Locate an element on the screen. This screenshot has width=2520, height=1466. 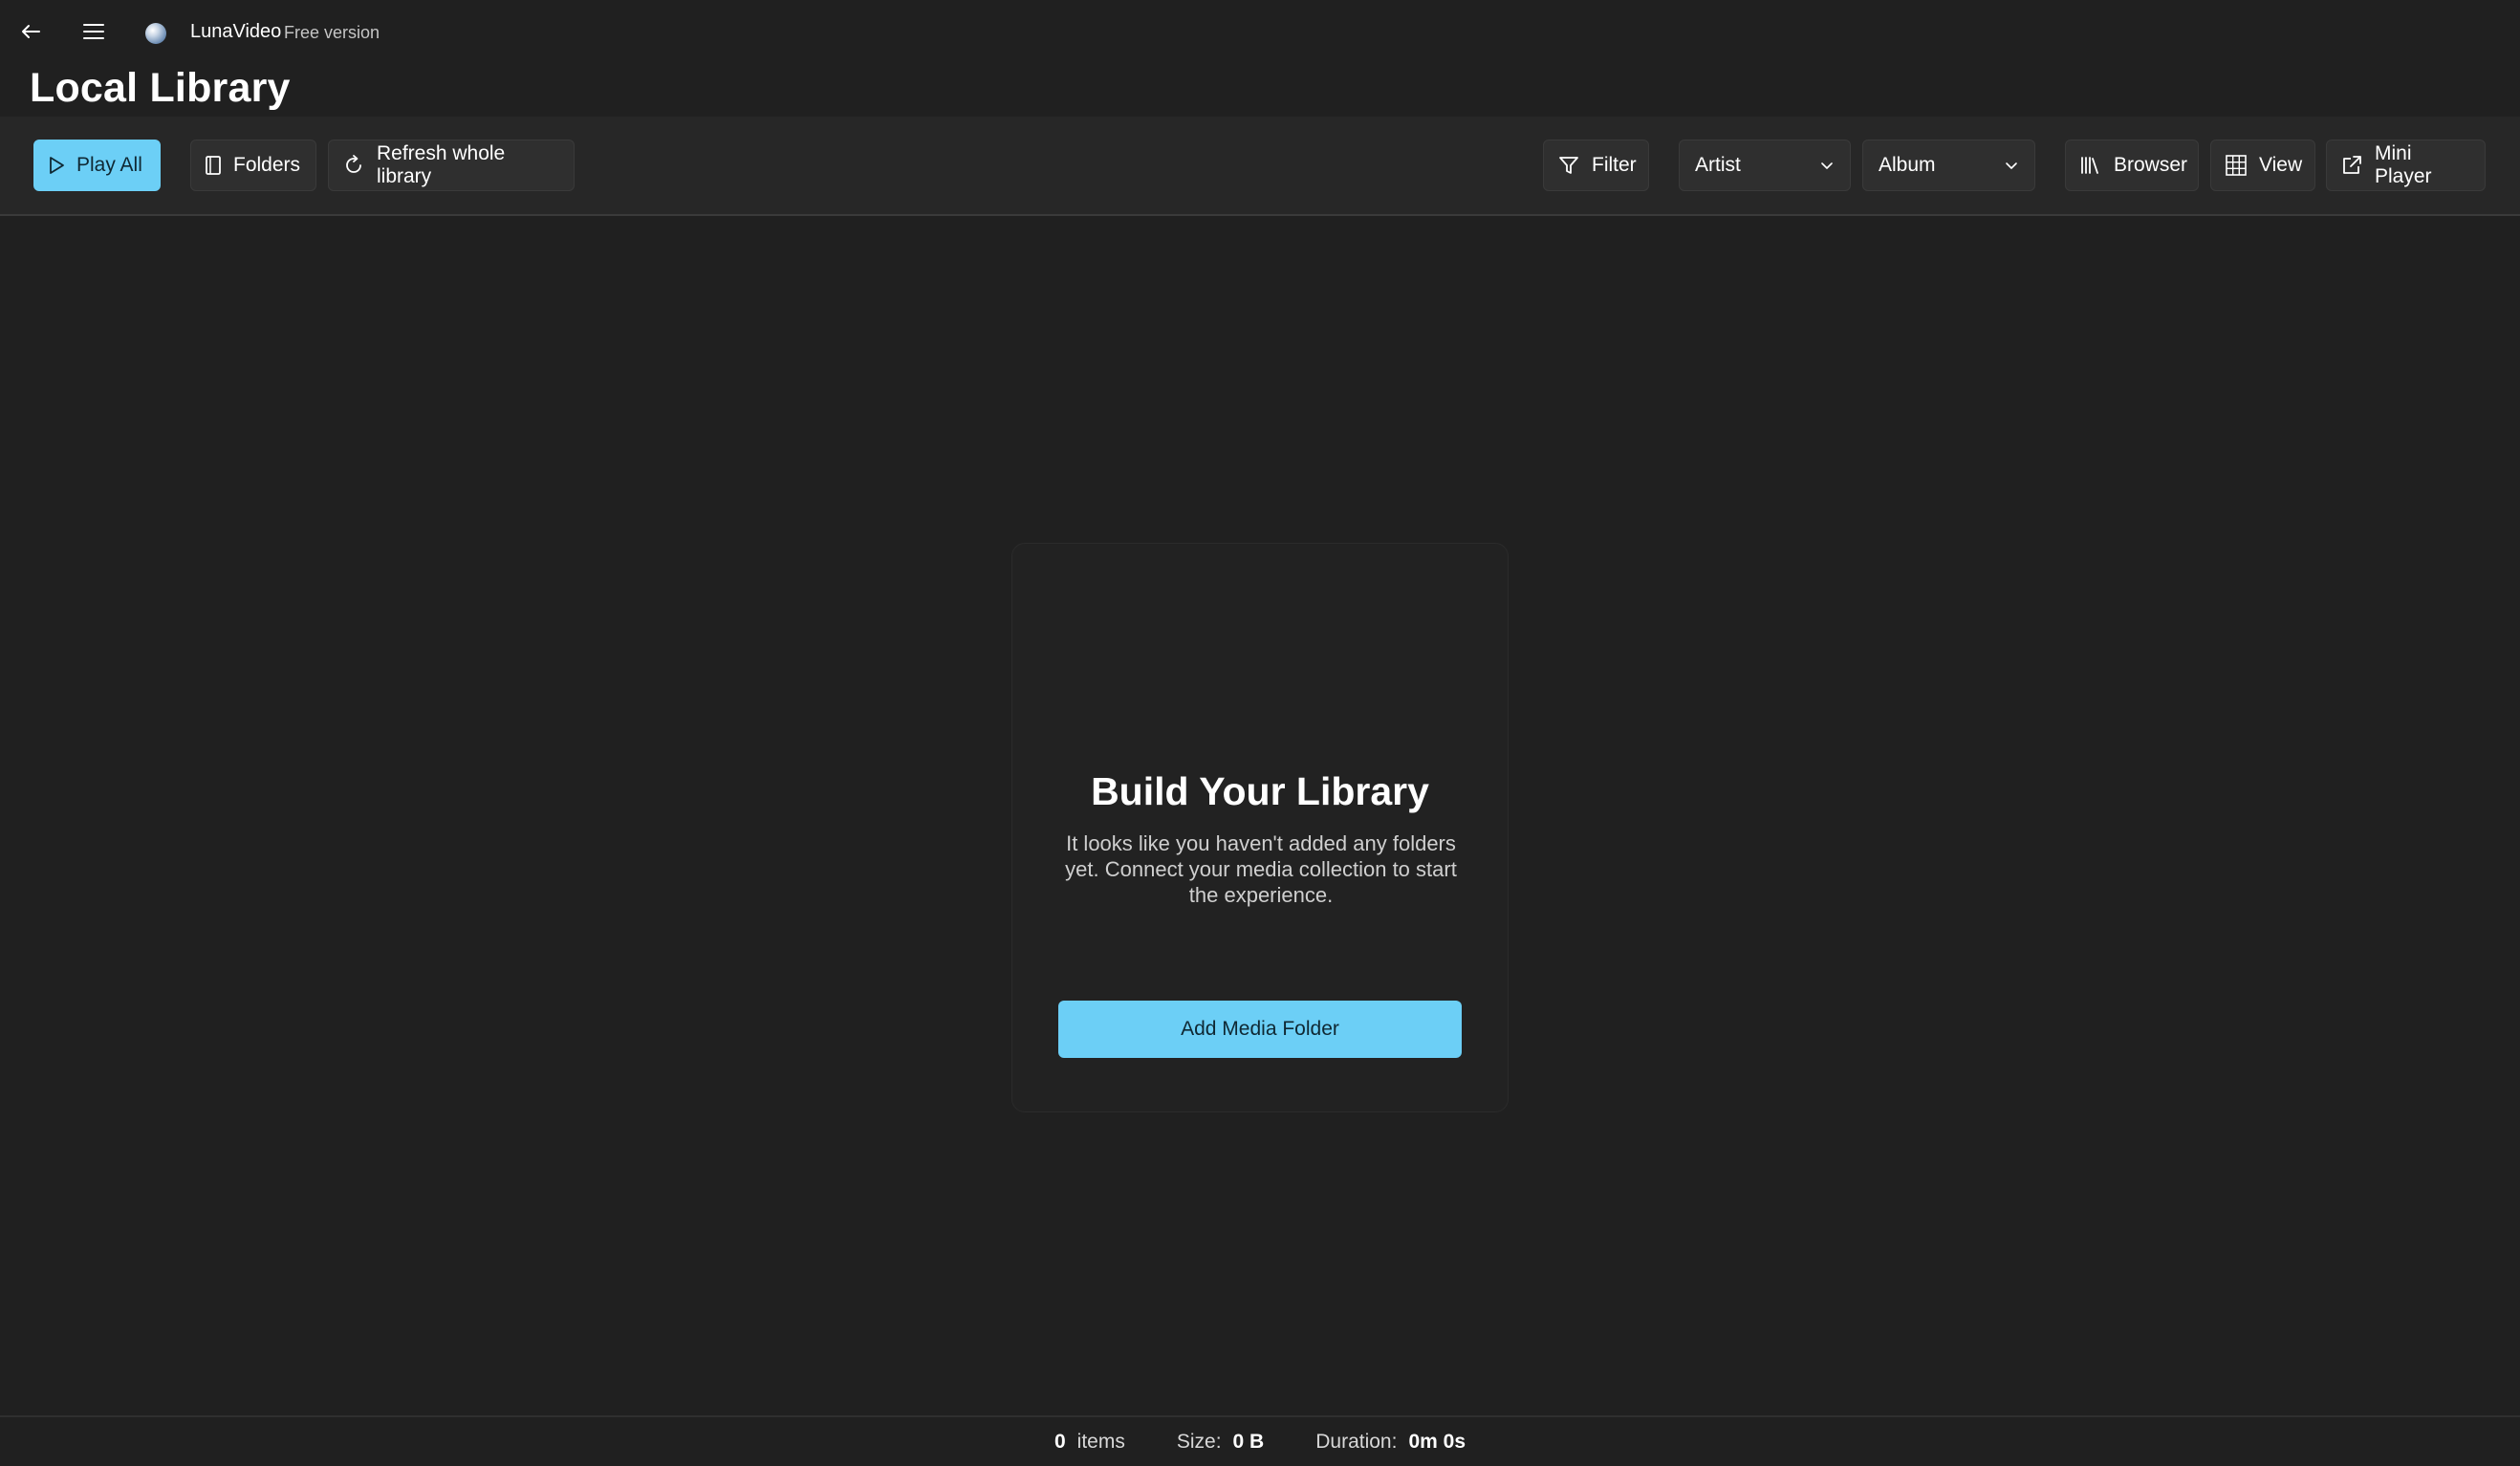
library-icon is located at coordinates (2091, 165).